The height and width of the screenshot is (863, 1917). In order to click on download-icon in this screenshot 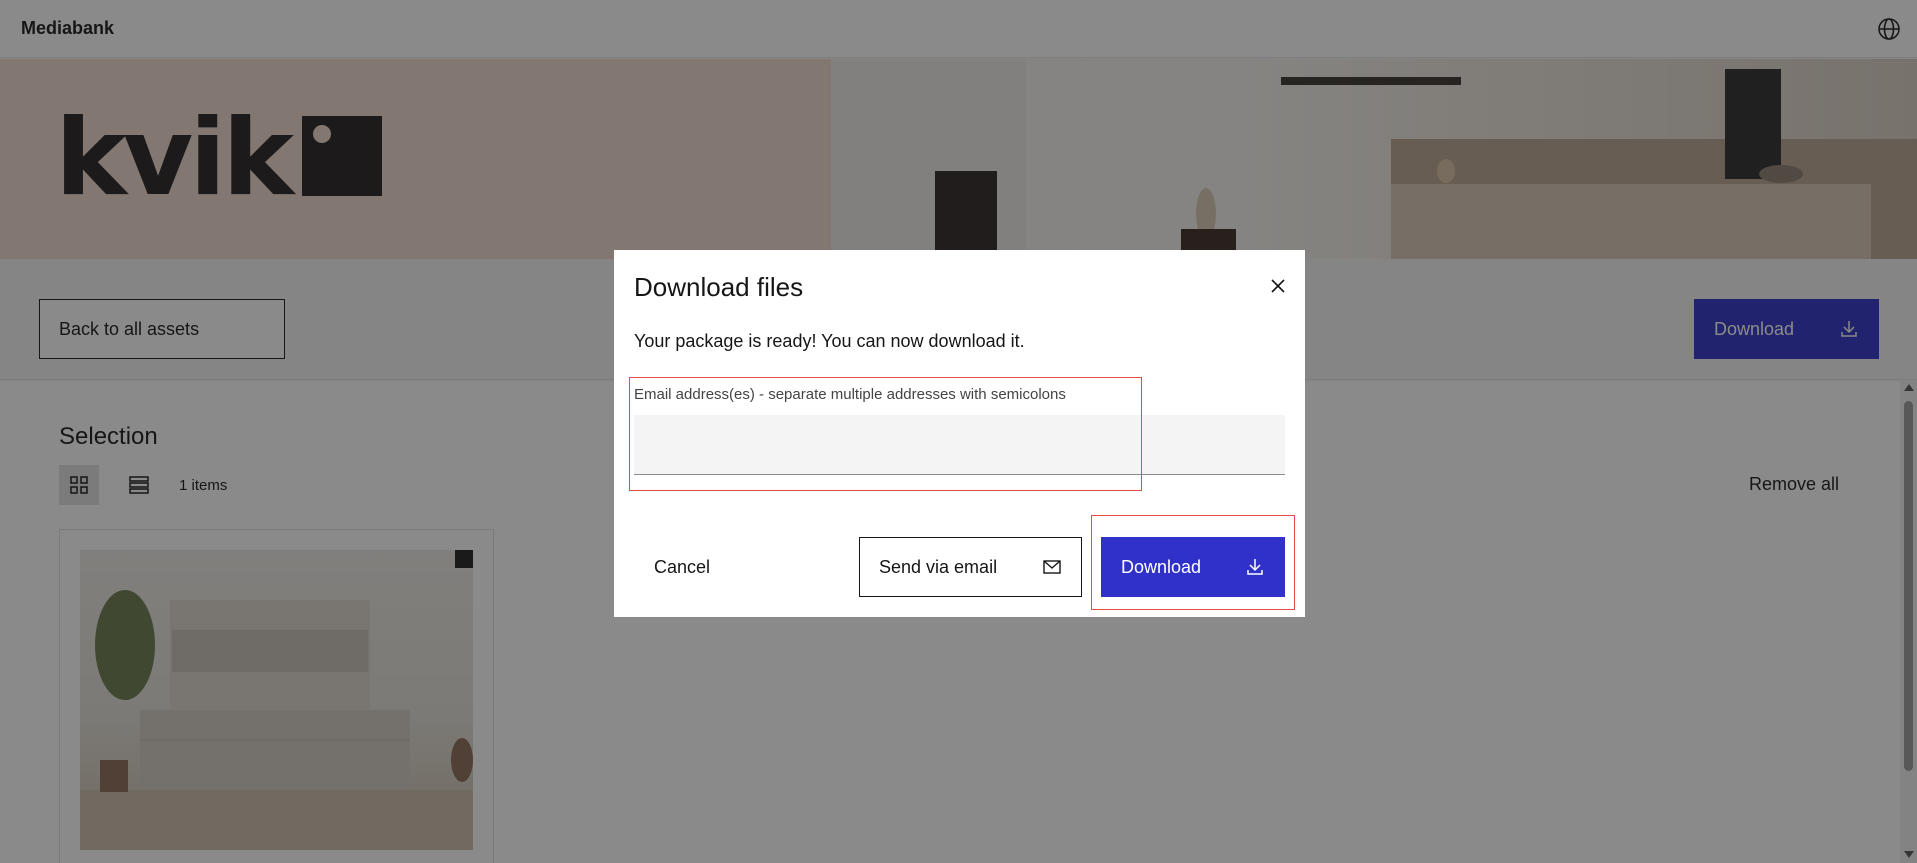, I will do `click(1255, 567)`.